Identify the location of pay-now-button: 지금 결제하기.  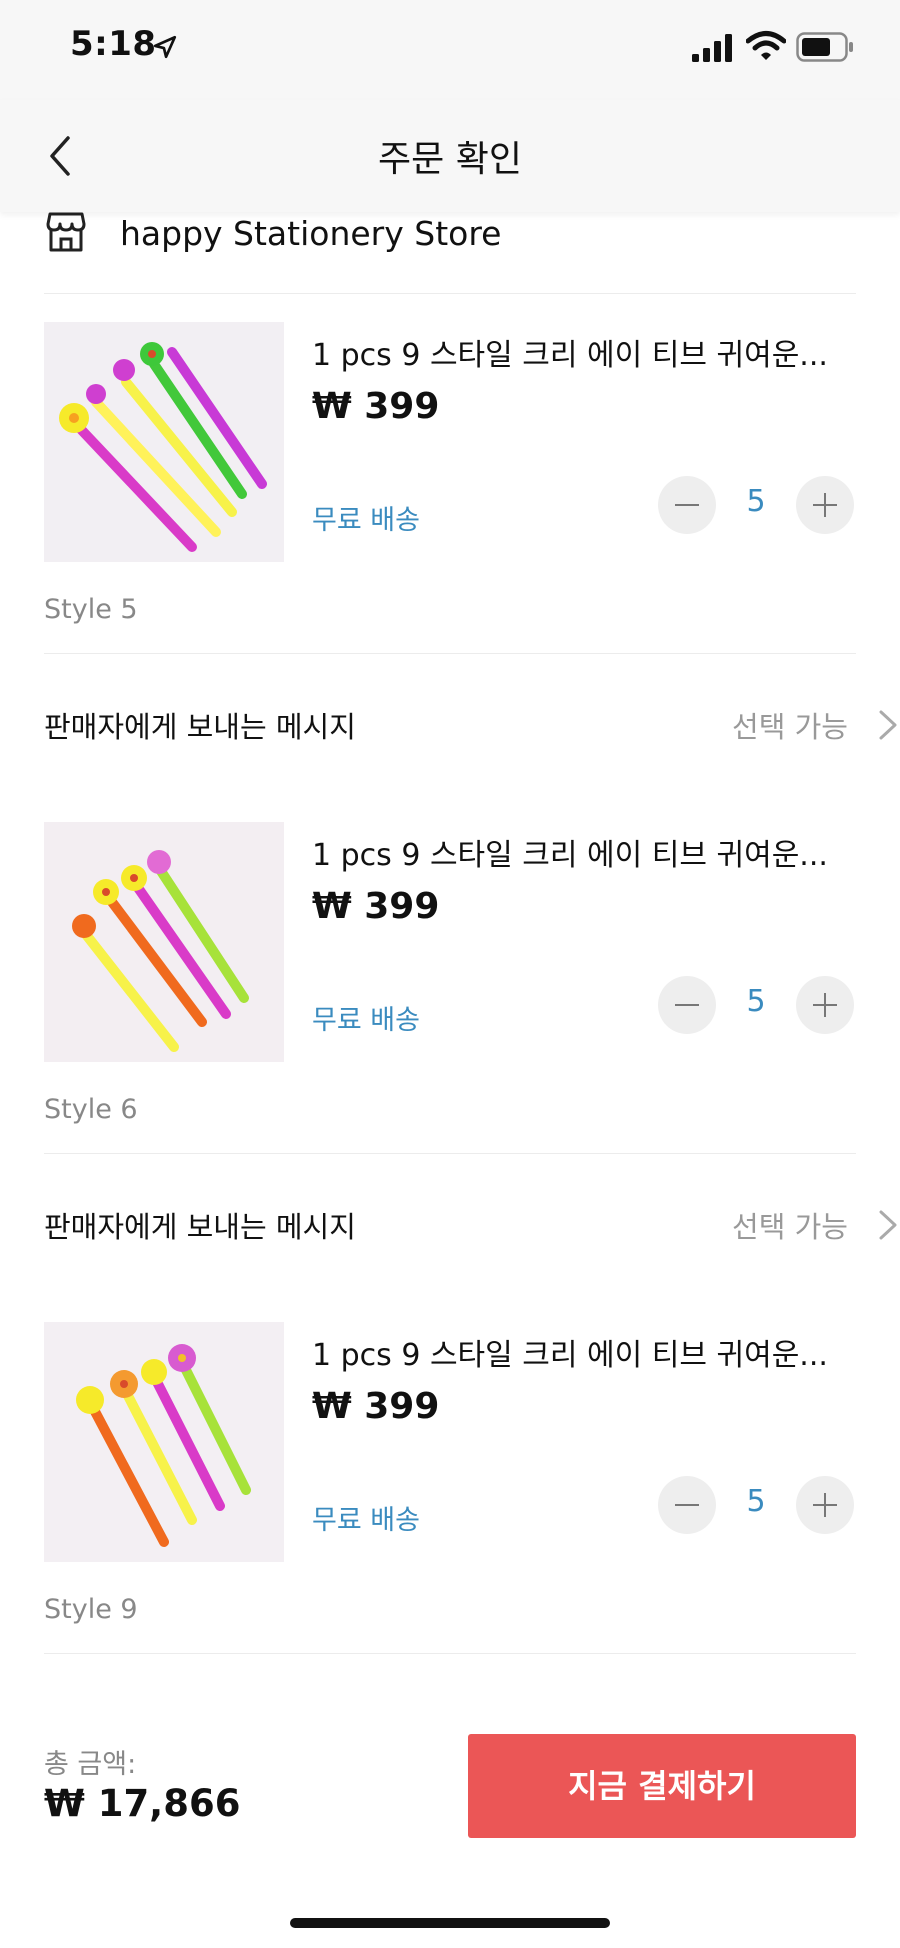
(662, 1786).